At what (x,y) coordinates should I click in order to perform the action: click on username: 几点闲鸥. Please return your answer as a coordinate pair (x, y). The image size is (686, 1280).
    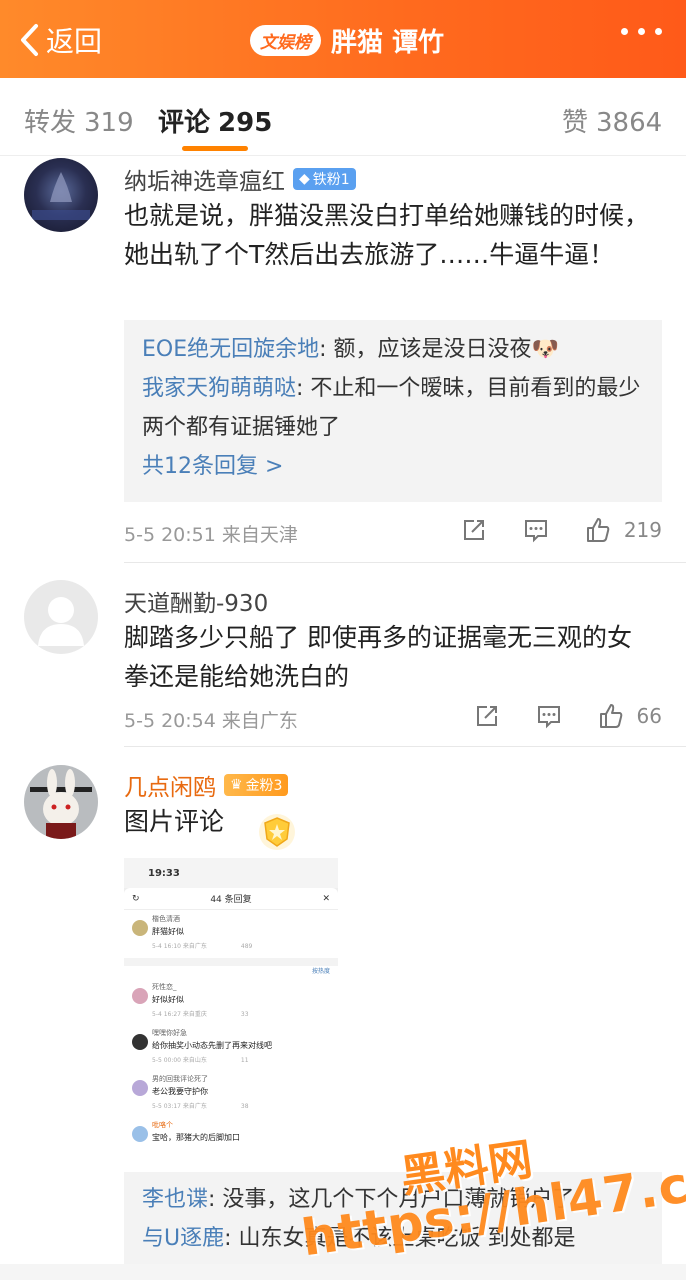
    Looking at the image, I should click on (170, 785).